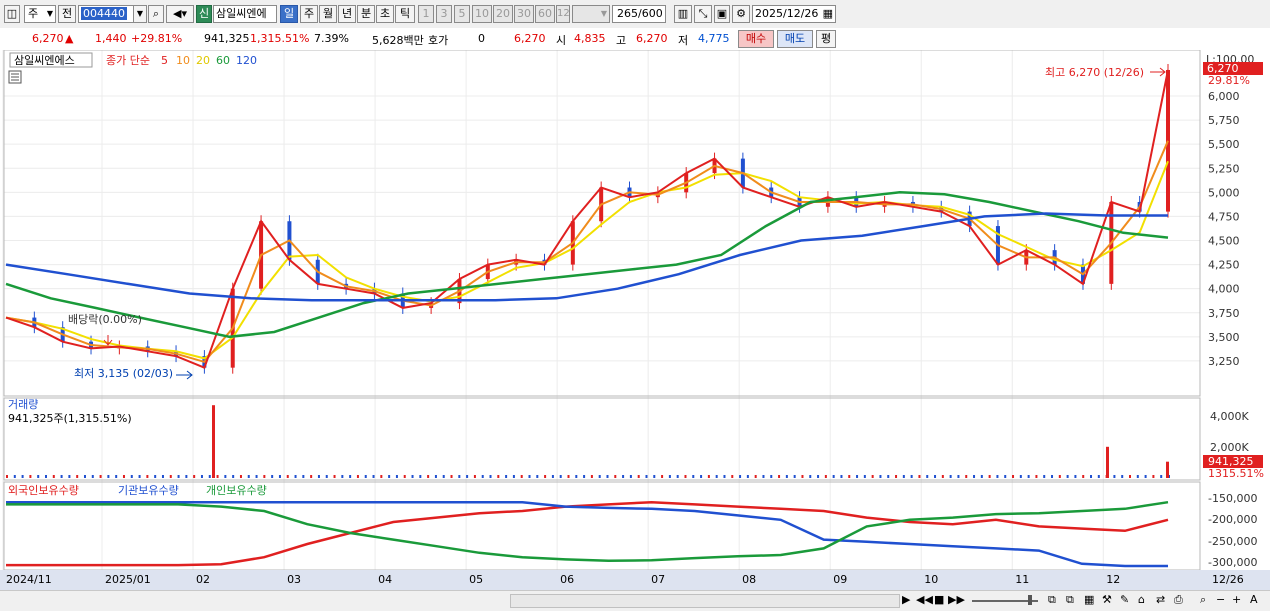  What do you see at coordinates (426, 14) in the screenshot?
I see `minute-1: 1` at bounding box center [426, 14].